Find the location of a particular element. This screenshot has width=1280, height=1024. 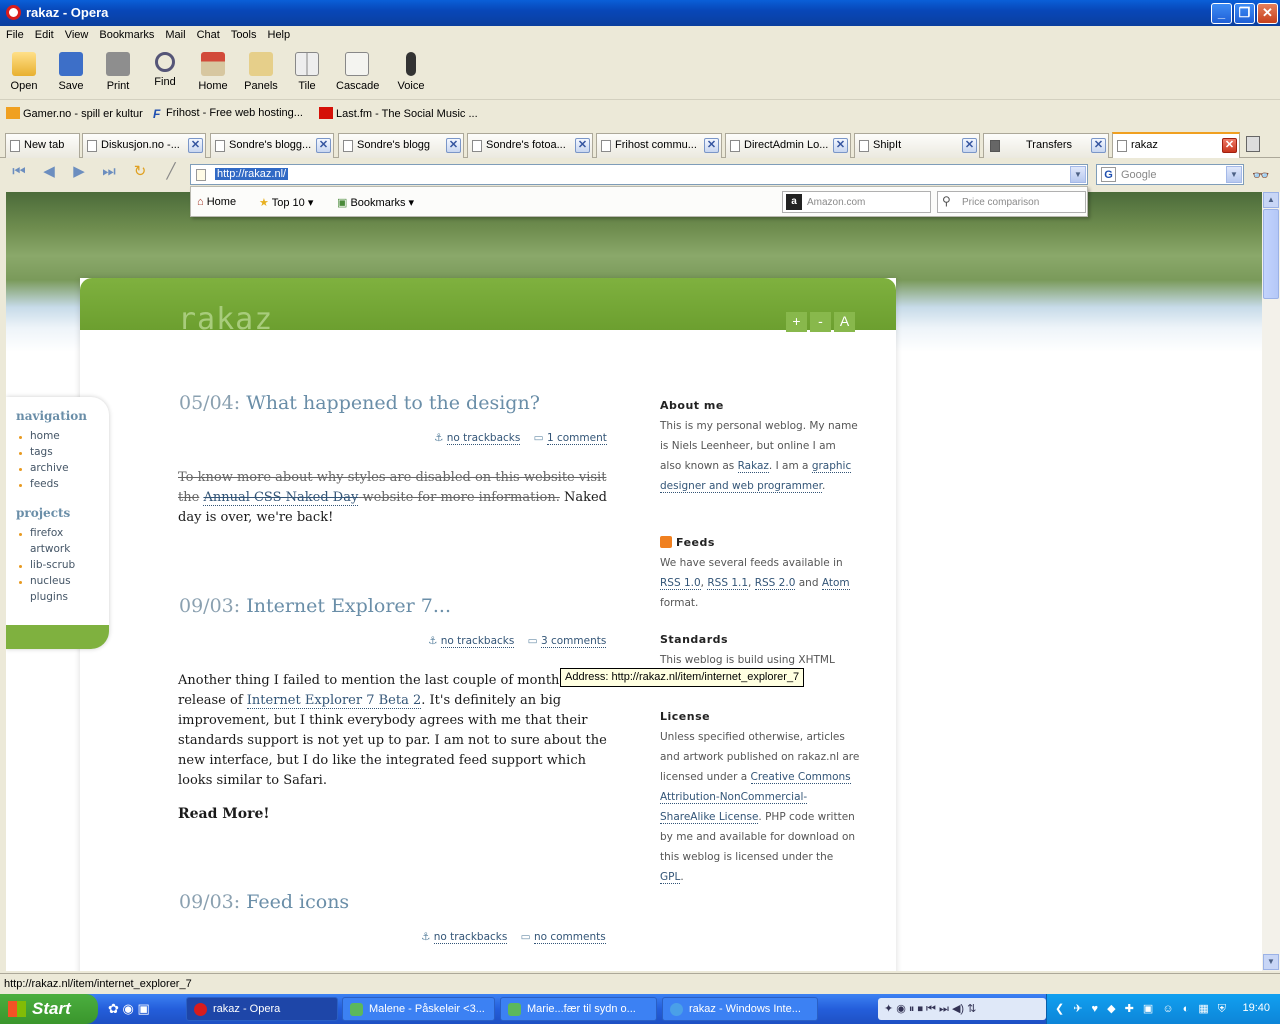

back-icon: ◀ is located at coordinates (49, 171).